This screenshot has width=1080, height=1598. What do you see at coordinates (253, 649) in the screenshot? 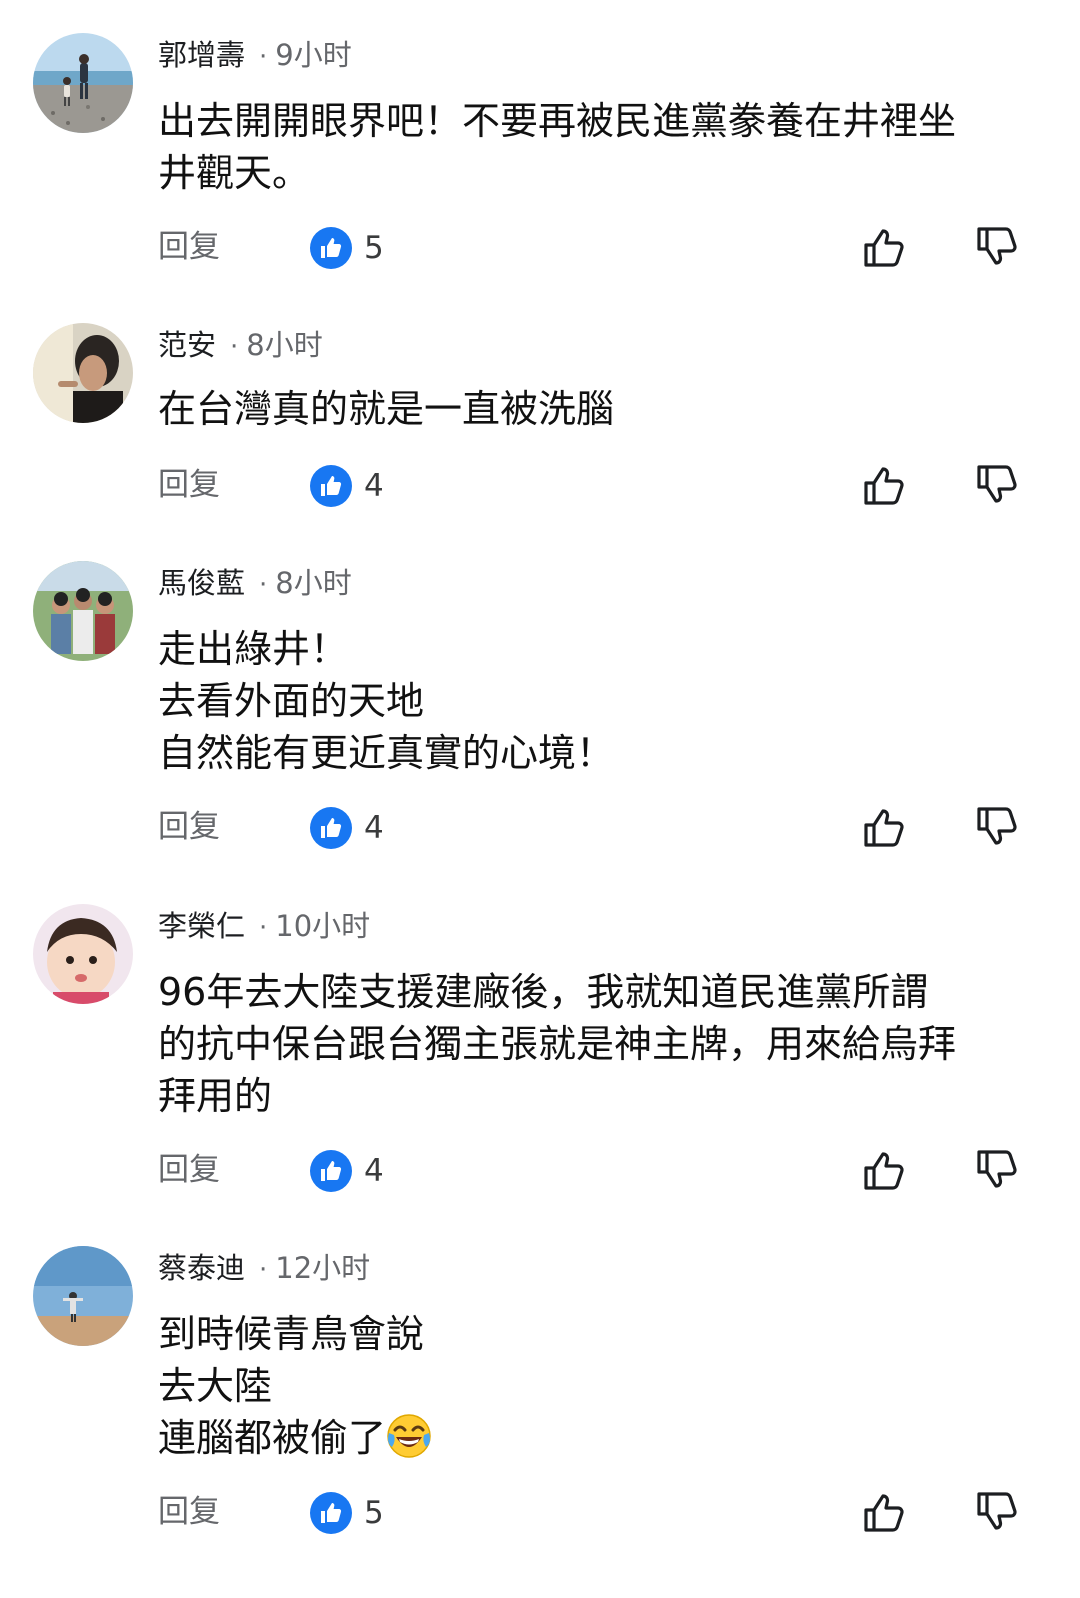
I see `comment-line: 走出綠井！` at bounding box center [253, 649].